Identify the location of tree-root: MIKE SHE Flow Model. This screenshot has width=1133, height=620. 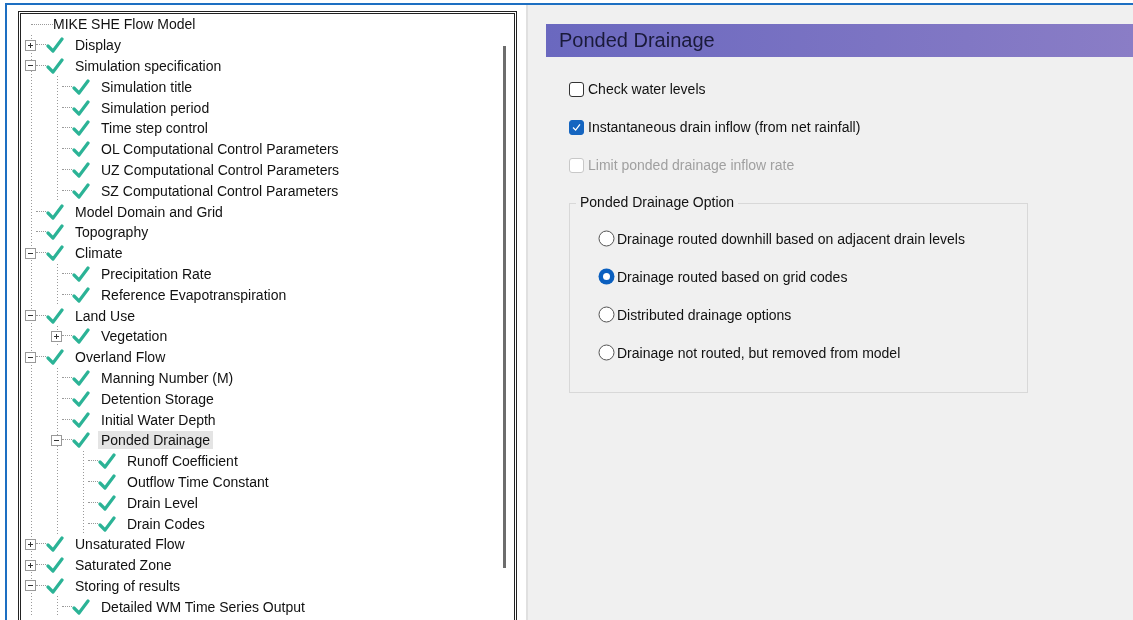
(124, 24).